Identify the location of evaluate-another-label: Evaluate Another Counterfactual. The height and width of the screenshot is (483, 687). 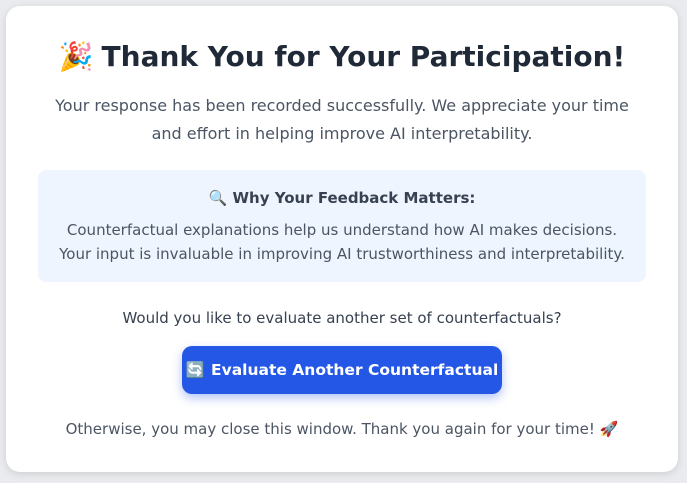
(355, 370).